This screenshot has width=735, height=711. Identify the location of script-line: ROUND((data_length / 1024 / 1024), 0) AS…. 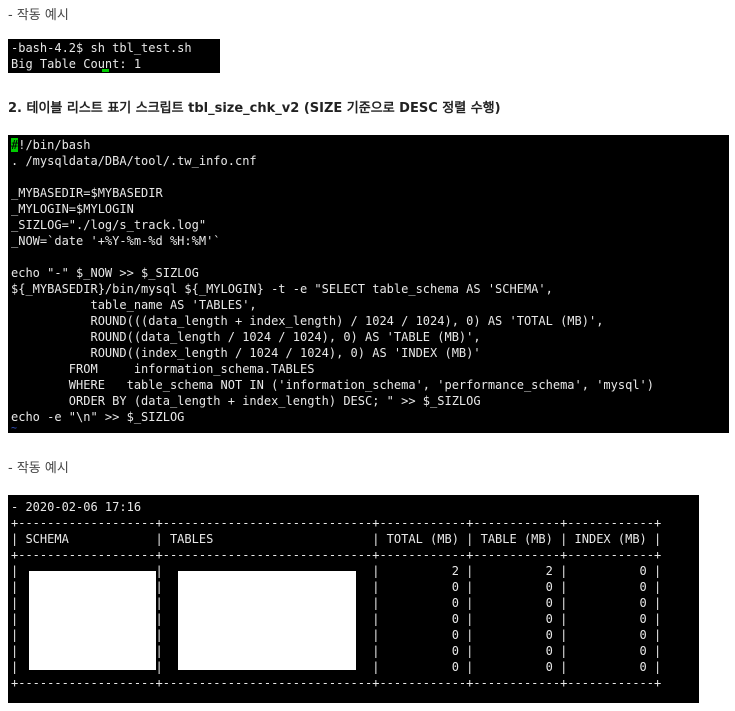
(246, 337).